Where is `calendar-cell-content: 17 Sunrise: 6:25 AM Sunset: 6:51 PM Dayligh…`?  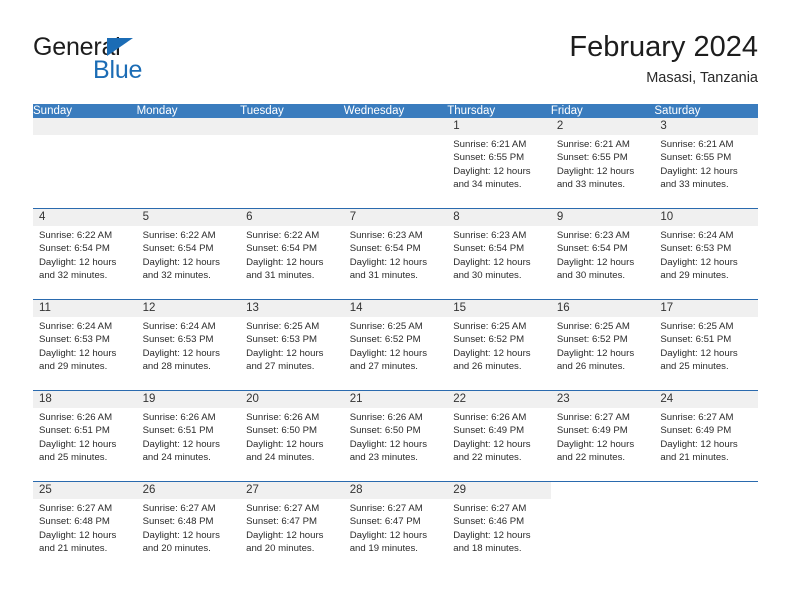 calendar-cell-content: 17 Sunrise: 6:25 AM Sunset: 6:51 PM Dayligh… is located at coordinates (706, 345).